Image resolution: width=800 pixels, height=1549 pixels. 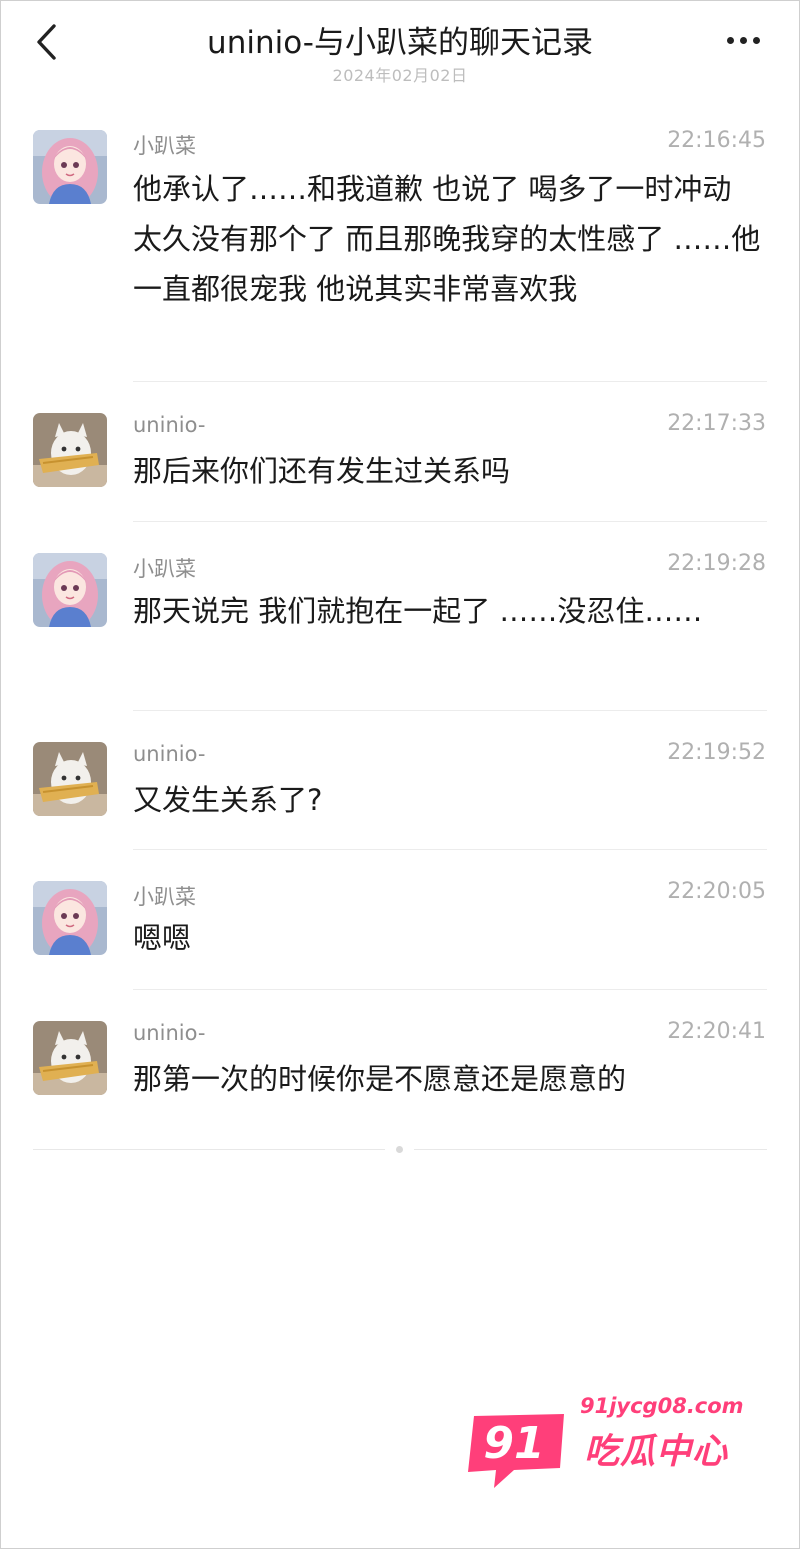 What do you see at coordinates (716, 140) in the screenshot?
I see `message-time: 22:16:45` at bounding box center [716, 140].